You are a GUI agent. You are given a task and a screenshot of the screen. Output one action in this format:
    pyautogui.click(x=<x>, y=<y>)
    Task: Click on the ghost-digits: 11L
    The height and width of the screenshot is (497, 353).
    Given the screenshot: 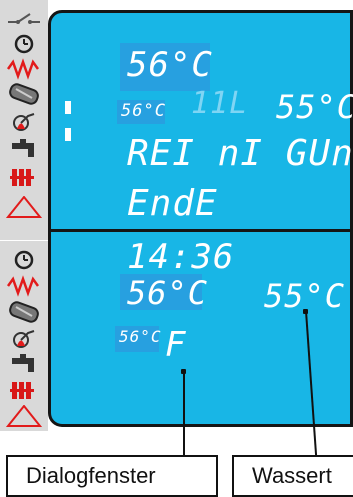 What is the action you would take?
    pyautogui.click(x=220, y=103)
    